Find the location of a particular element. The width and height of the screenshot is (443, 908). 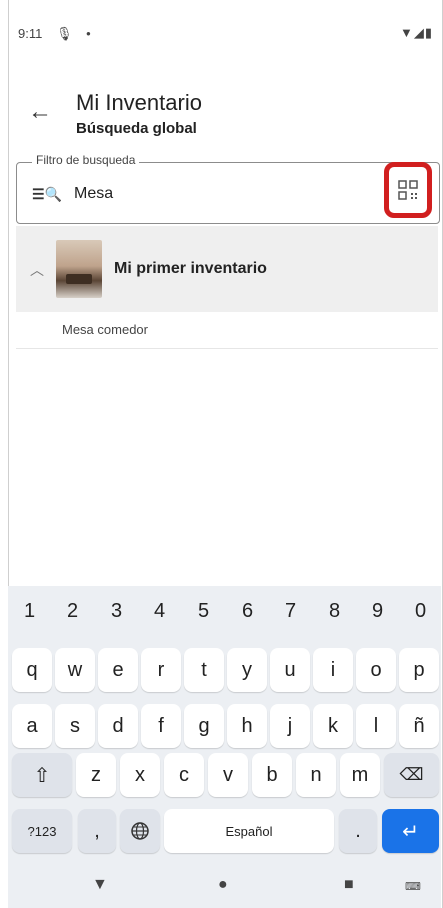

key-letter: w is located at coordinates (75, 670).